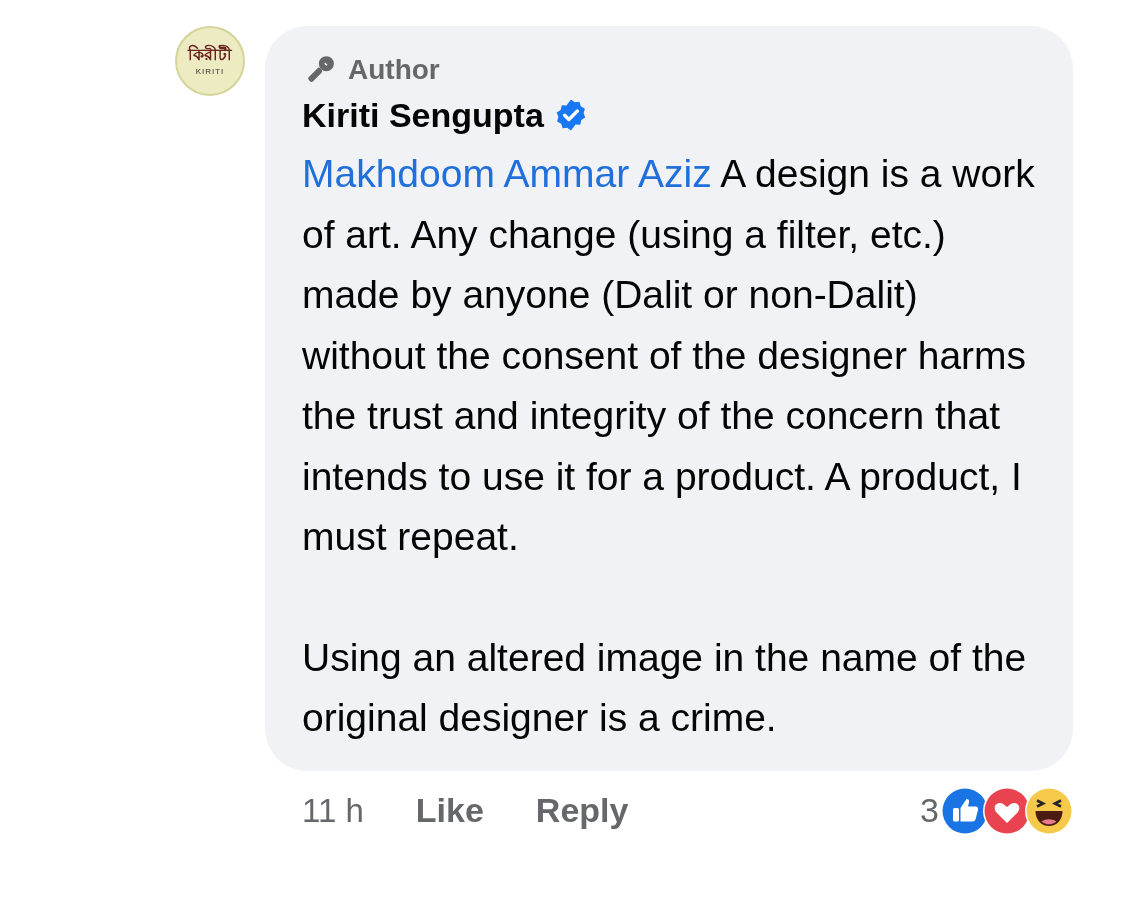 This screenshot has height=918, width=1125. I want to click on timestamp: 11 h, so click(333, 810).